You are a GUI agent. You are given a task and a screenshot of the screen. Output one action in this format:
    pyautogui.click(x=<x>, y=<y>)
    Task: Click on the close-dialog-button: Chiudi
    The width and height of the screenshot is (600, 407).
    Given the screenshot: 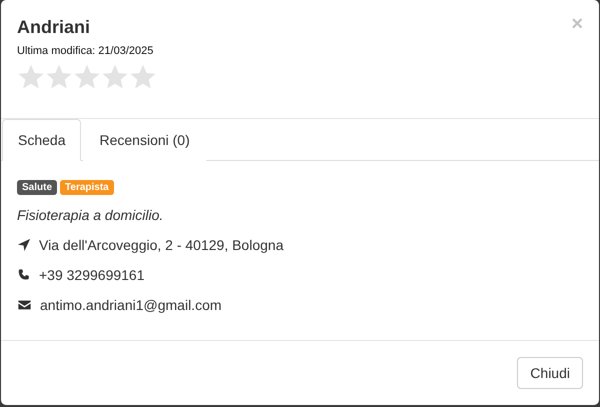 What is the action you would take?
    pyautogui.click(x=550, y=373)
    